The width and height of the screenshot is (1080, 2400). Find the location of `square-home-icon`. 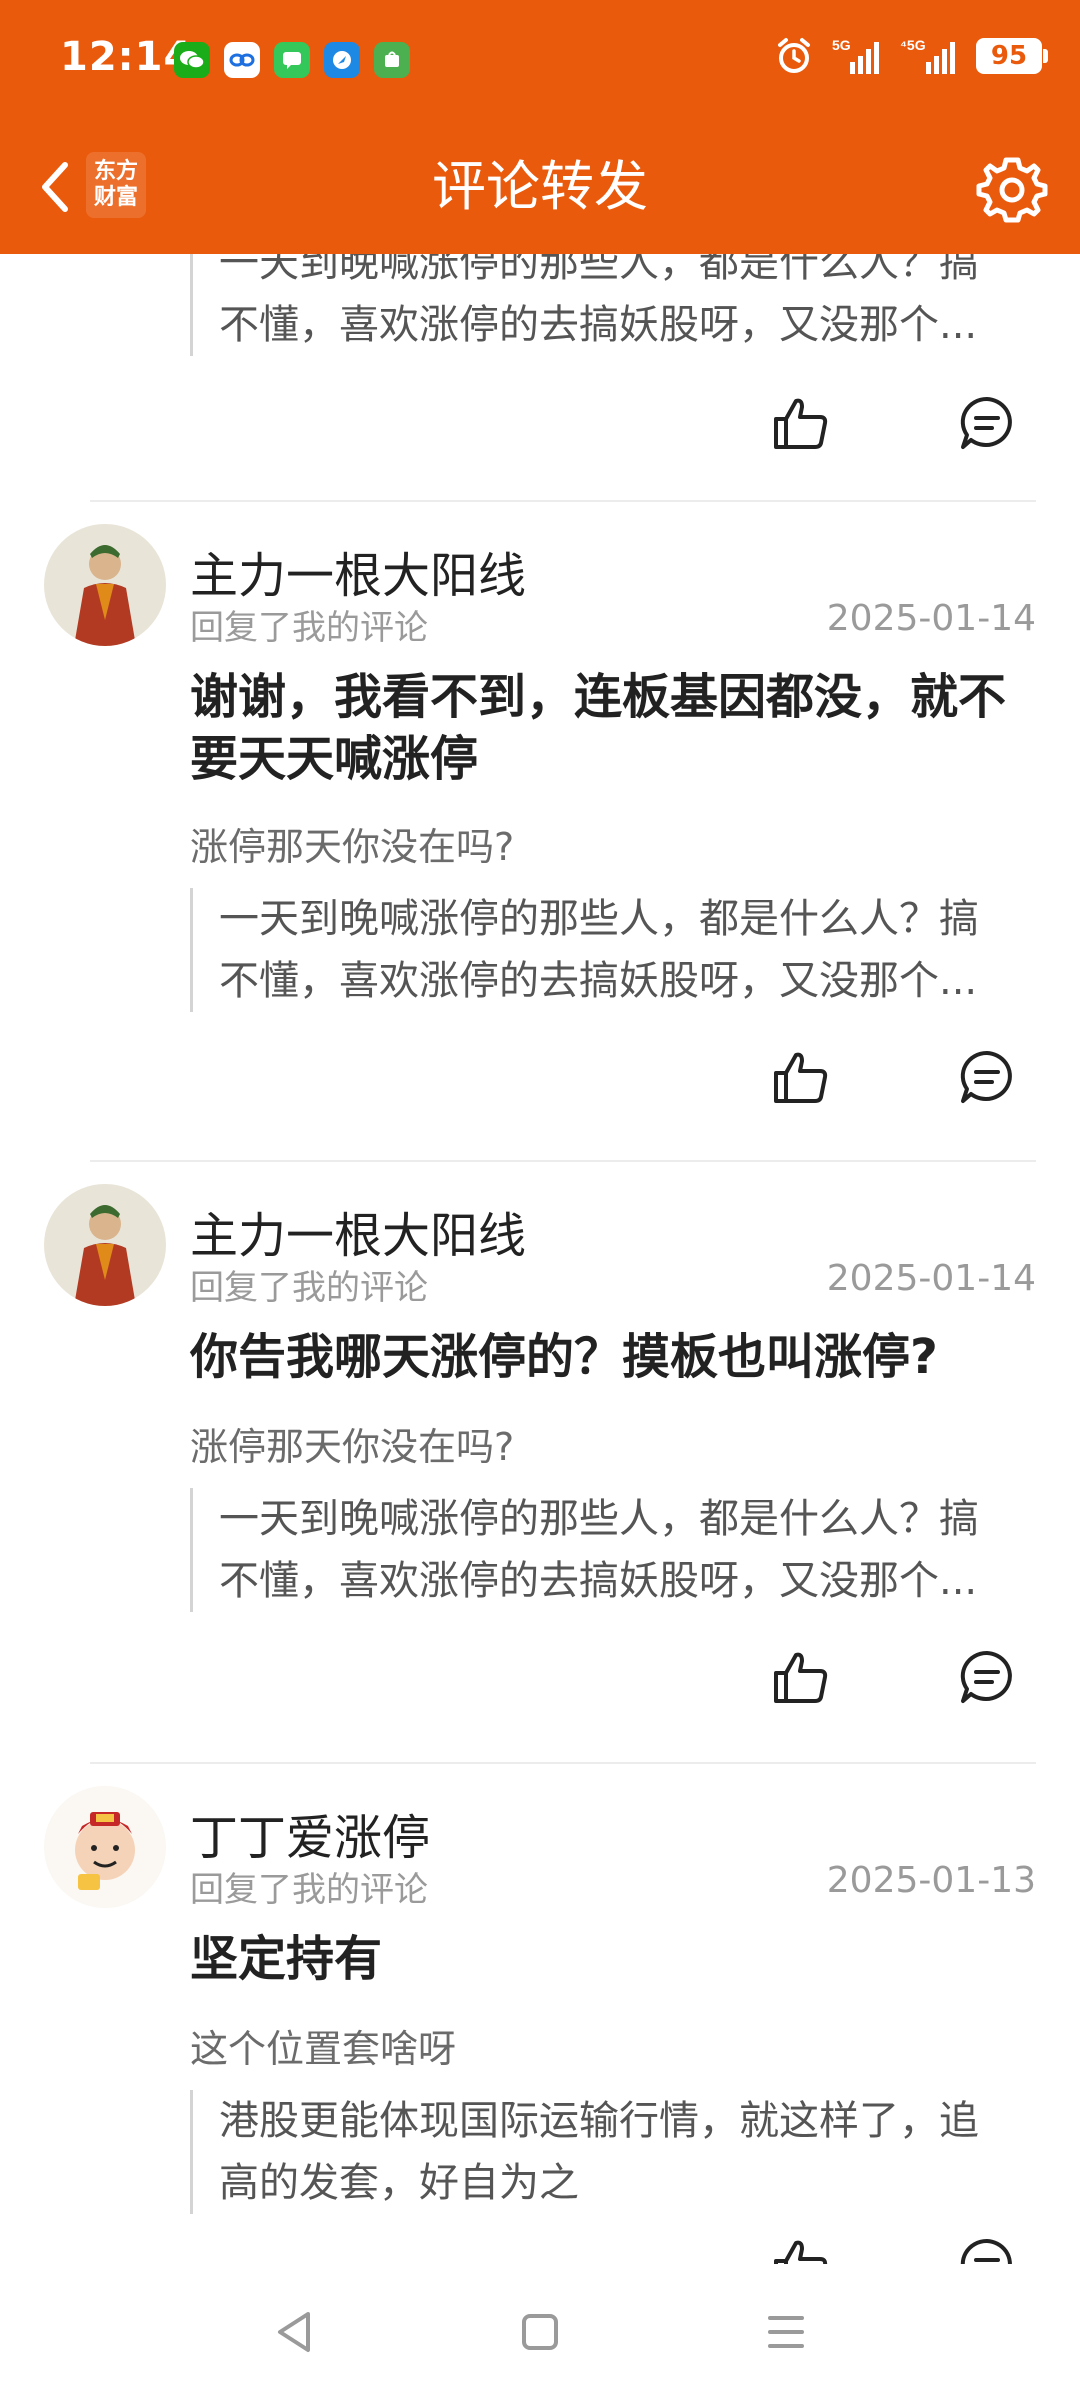

square-home-icon is located at coordinates (540, 2332).